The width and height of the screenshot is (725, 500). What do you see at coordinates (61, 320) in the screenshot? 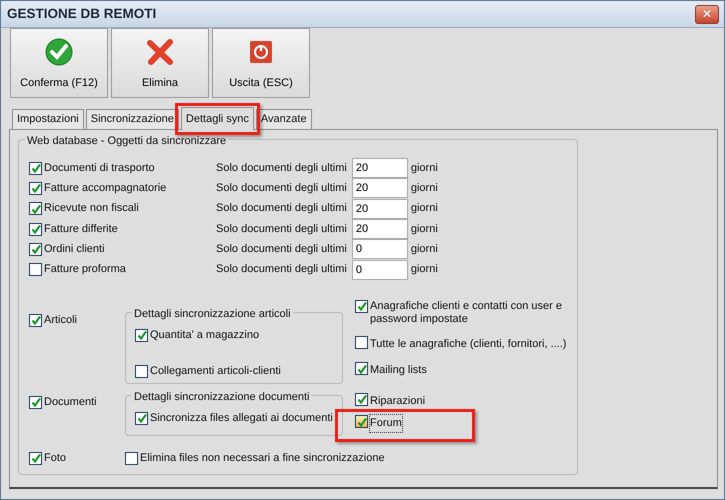
I see `checkbox-label: Articoli` at bounding box center [61, 320].